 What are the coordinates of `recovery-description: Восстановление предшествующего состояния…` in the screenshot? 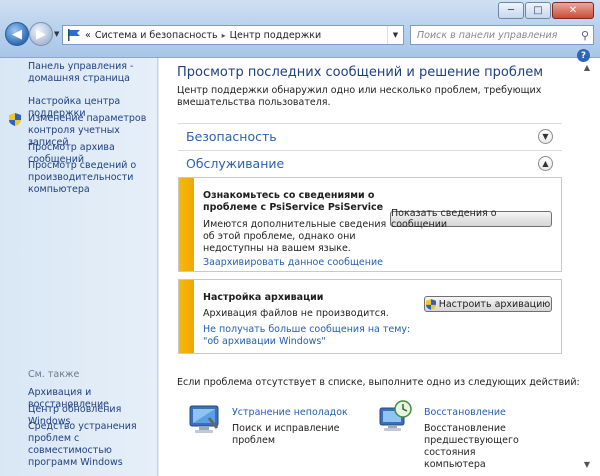 It's located at (471, 446).